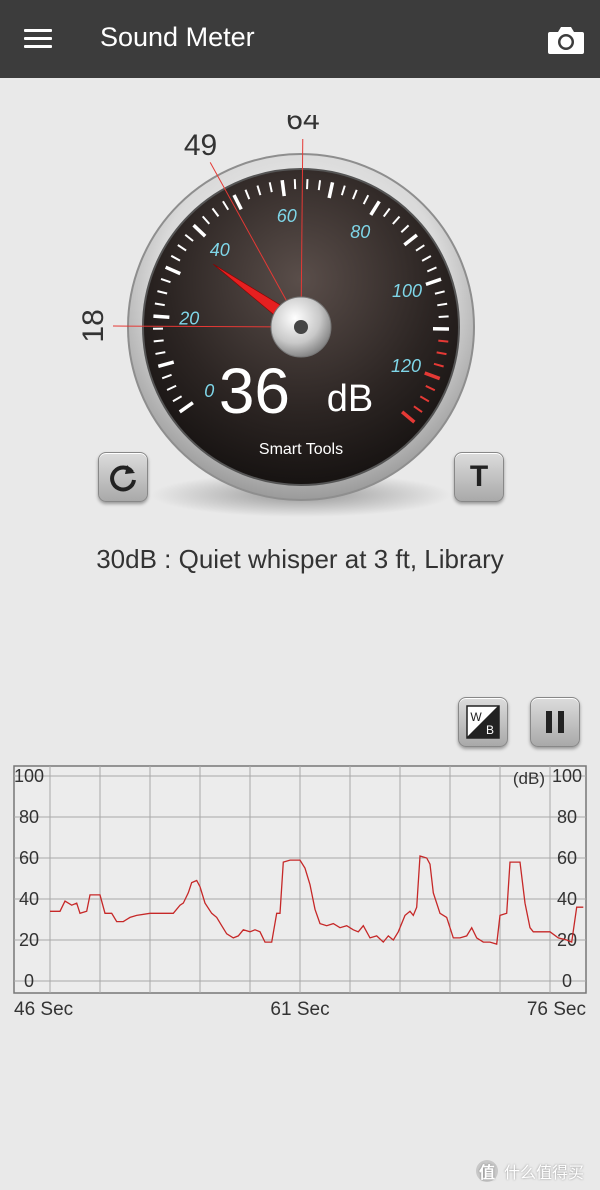 The image size is (600, 1190). I want to click on gauge-scale-label: 120, so click(406, 366).